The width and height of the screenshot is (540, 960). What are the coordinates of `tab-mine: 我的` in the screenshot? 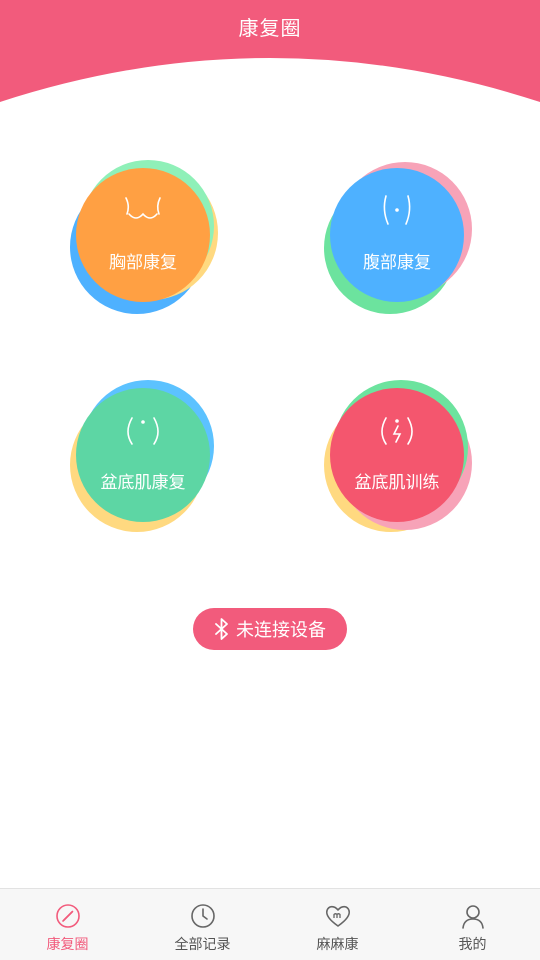 It's located at (472, 924).